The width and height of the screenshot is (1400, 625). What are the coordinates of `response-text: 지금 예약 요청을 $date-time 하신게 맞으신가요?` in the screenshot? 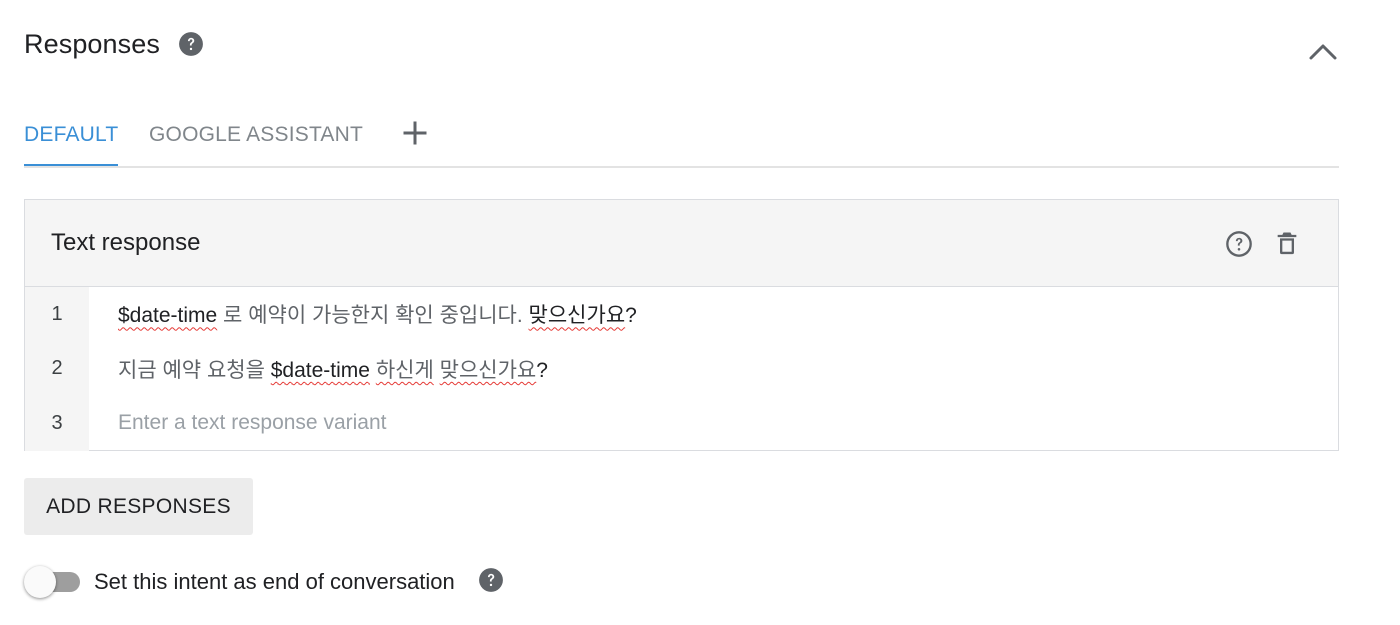 It's located at (318, 369).